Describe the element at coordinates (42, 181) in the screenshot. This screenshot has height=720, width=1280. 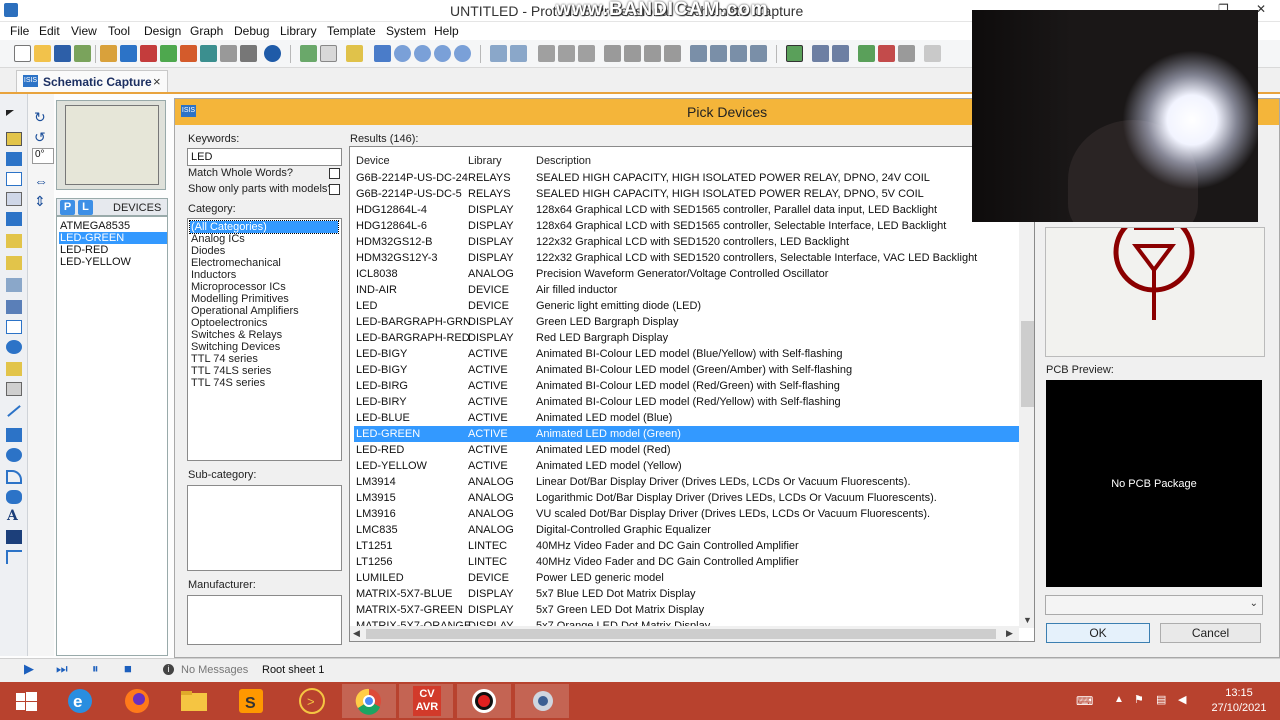
I see `mirror-horizontal-icon: ⇔` at that location.